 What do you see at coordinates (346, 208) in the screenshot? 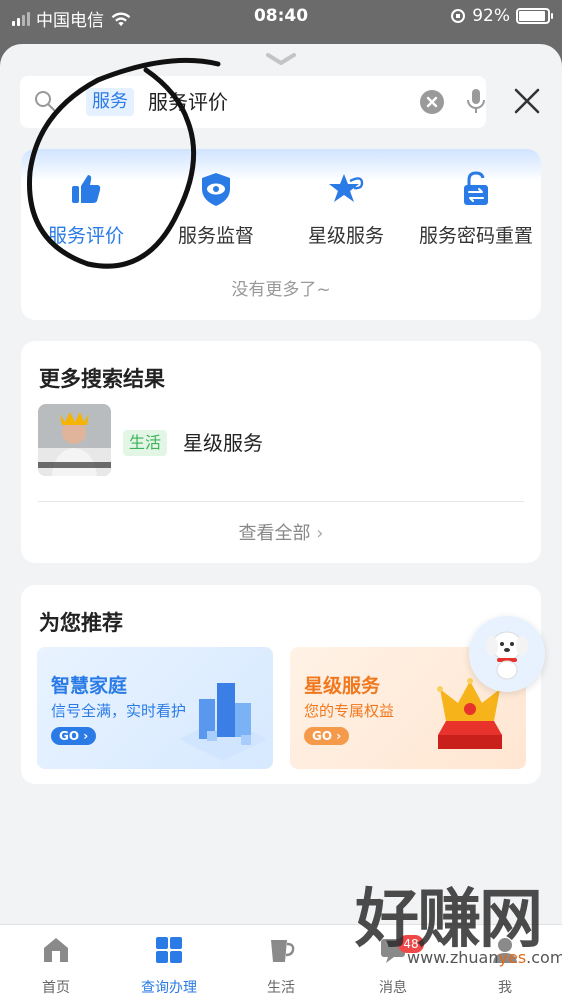
I see `service-item-star: 星级服务` at bounding box center [346, 208].